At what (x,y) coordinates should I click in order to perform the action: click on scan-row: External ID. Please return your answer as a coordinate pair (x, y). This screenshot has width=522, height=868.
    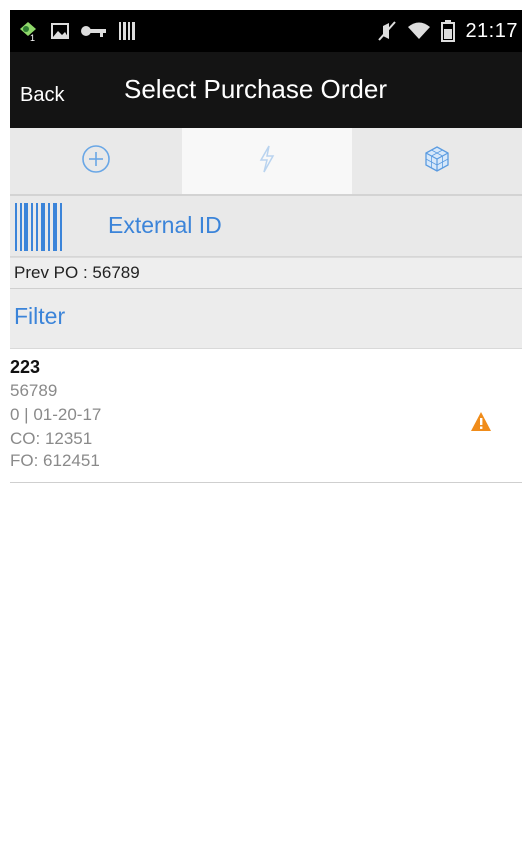
    Looking at the image, I should click on (266, 226).